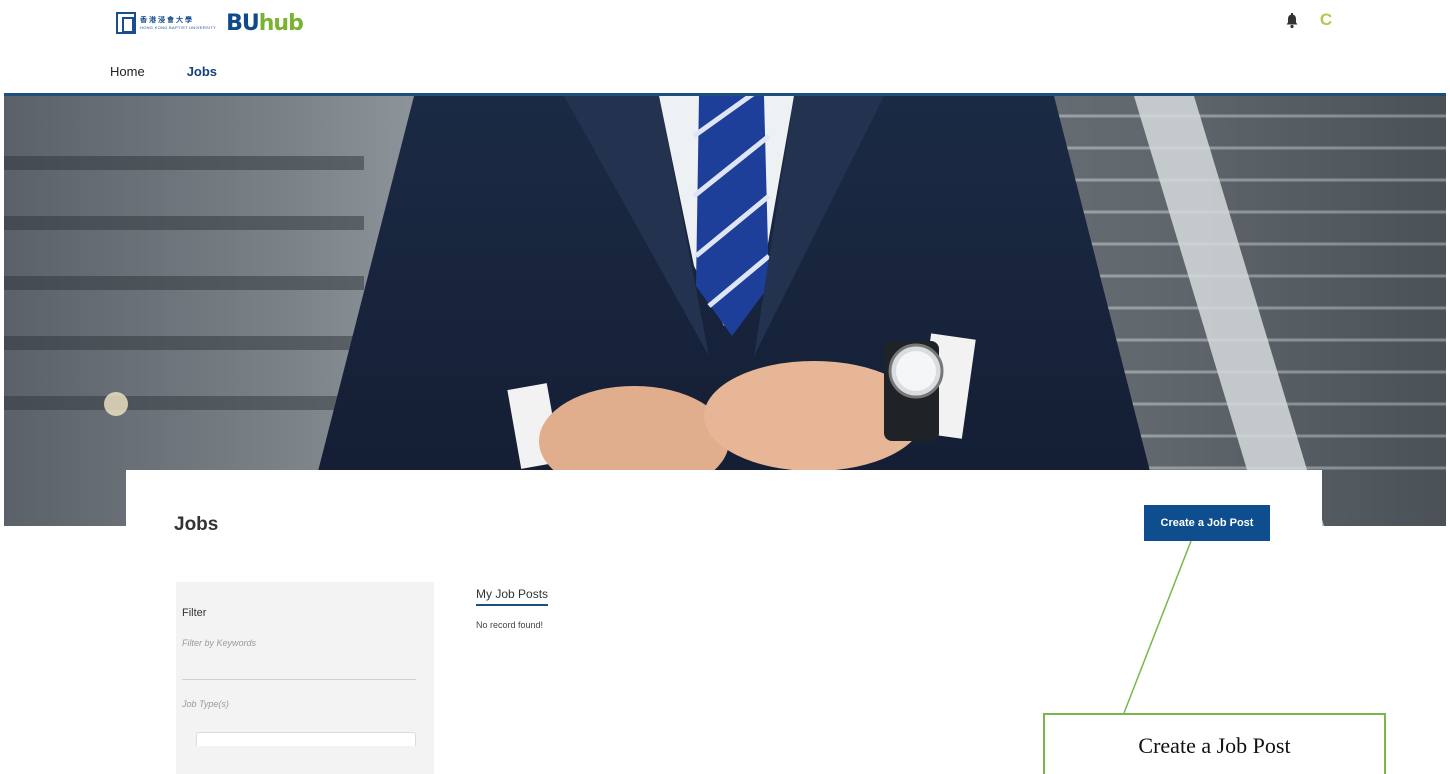 This screenshot has height=774, width=1450. I want to click on annotation-callout-text: Create a Job Post, so click(1214, 745).